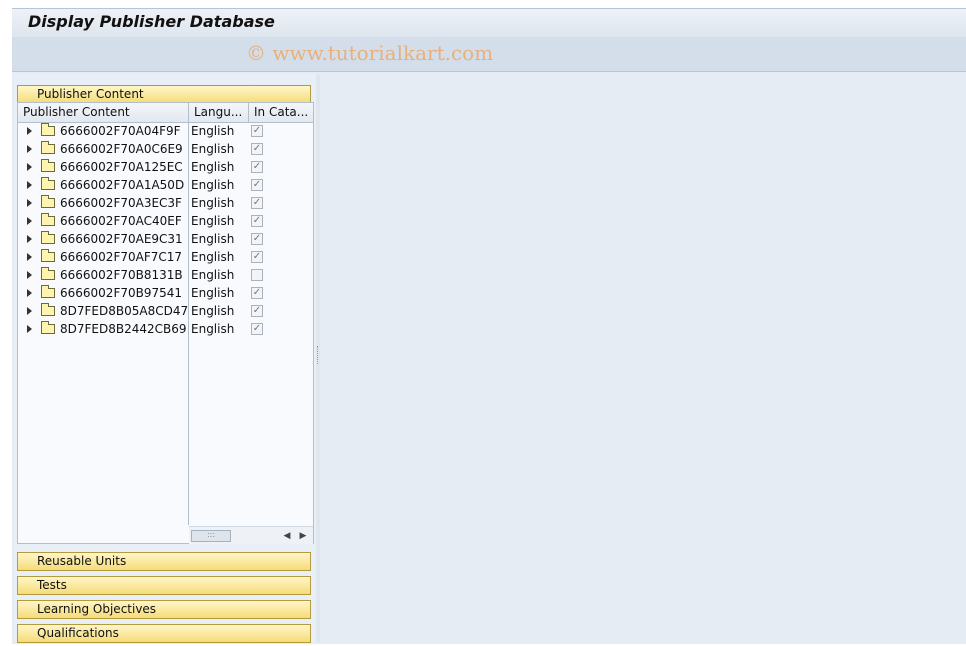 This screenshot has width=966, height=646. I want to click on application-toolbar: © www.tutorialkart.com, so click(489, 54).